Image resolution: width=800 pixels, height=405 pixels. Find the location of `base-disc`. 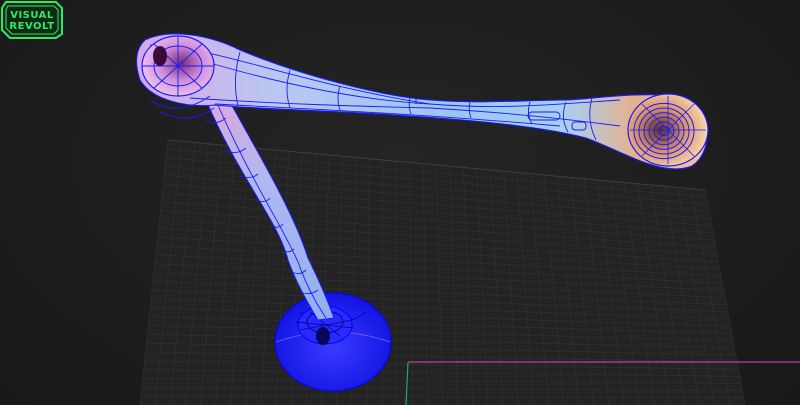

base-disc is located at coordinates (333, 342).